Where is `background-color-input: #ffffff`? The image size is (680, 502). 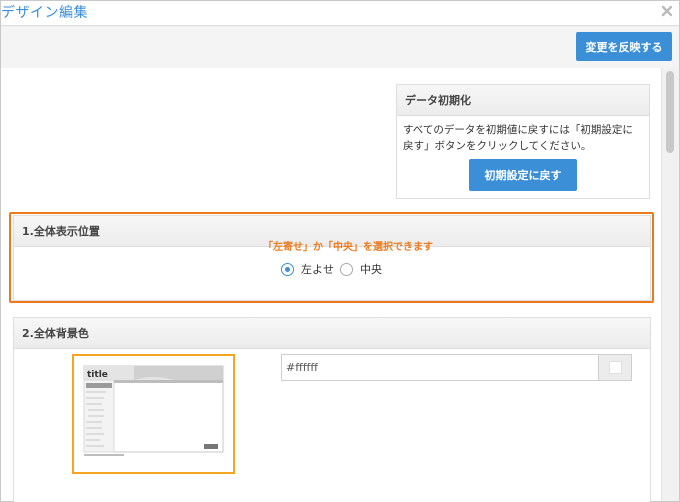
background-color-input: #ffffff is located at coordinates (440, 367).